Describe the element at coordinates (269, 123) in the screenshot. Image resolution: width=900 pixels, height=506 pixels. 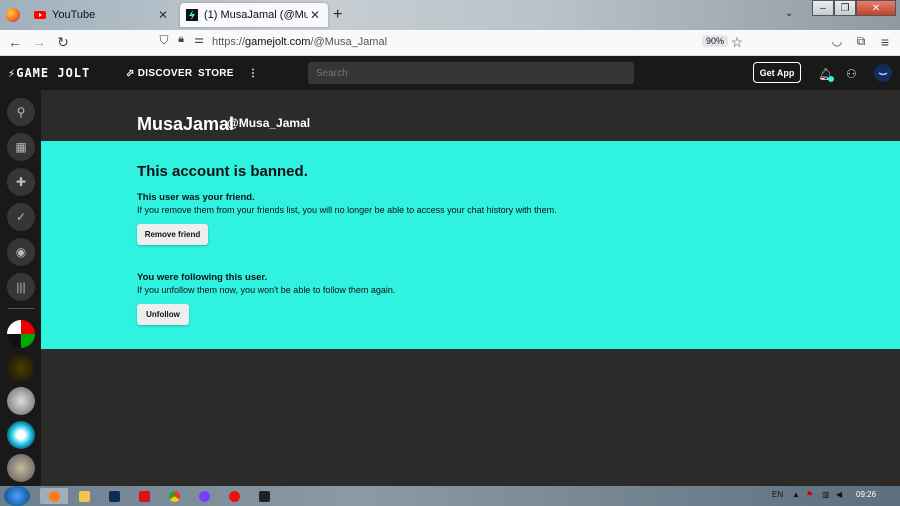
I see `profile-username: @Musa_Jamal` at that location.